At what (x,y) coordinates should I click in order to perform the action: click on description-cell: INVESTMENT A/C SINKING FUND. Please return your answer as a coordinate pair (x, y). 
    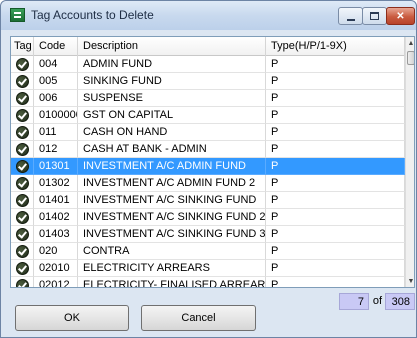
    Looking at the image, I should click on (172, 200).